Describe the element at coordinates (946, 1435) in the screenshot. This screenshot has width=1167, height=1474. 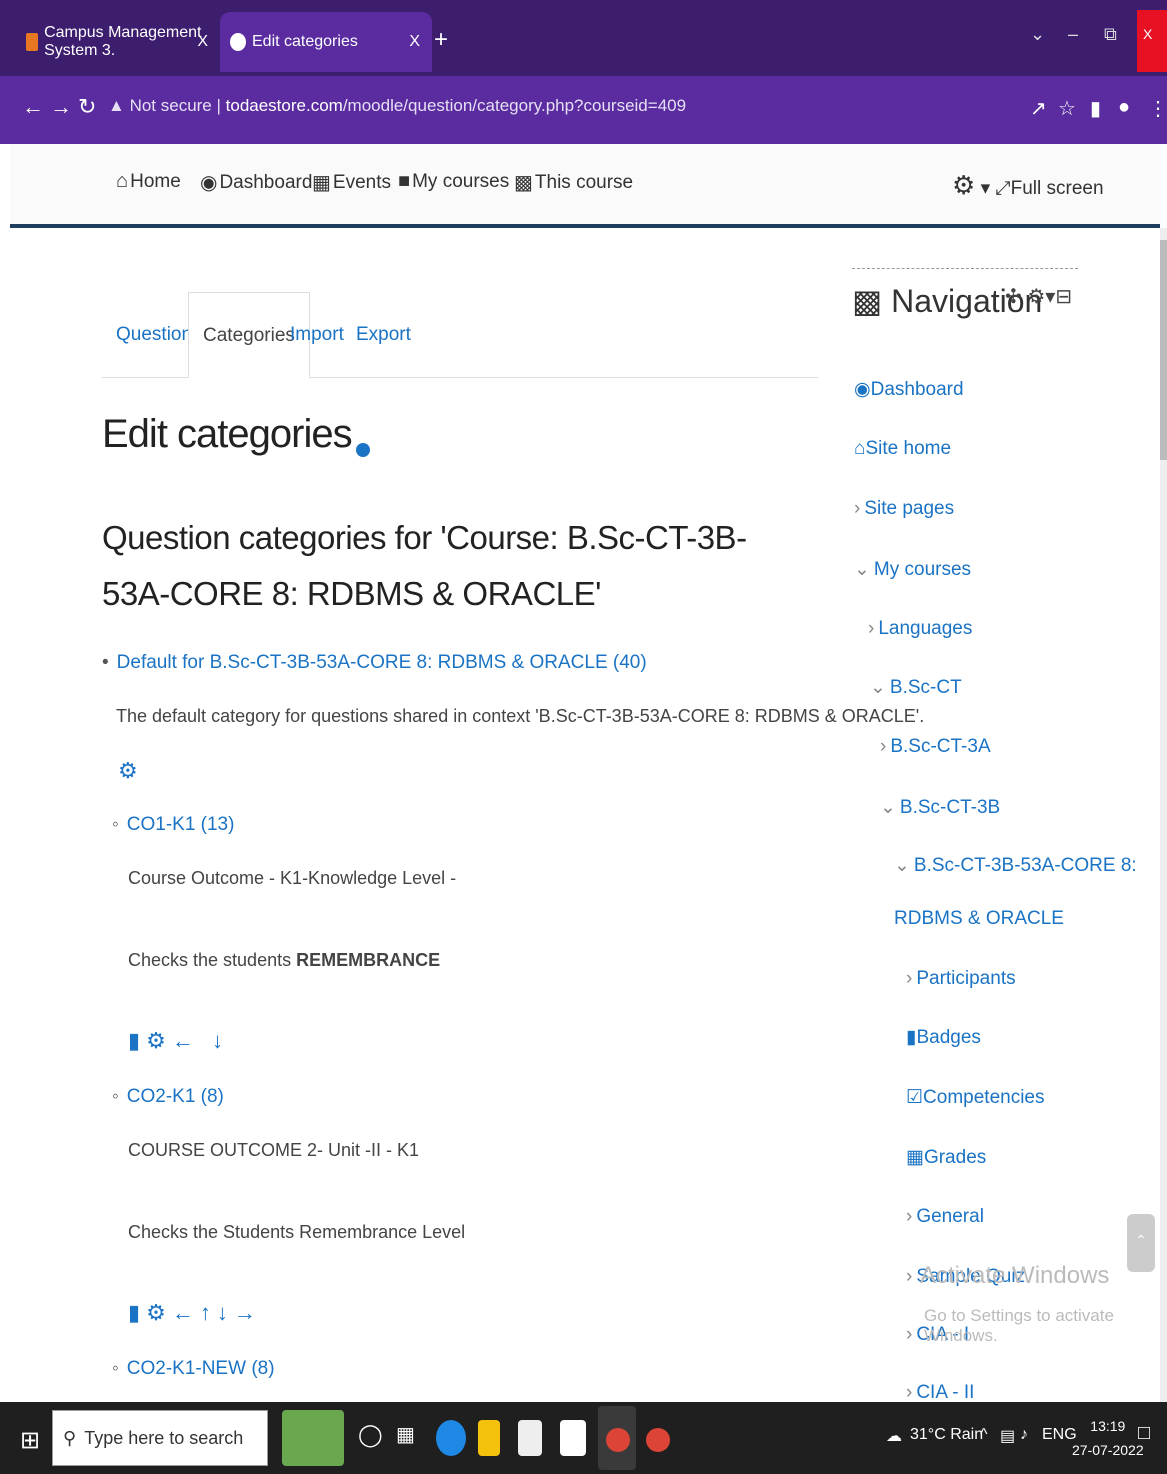
I see `weather-text: 31°C Rain` at that location.